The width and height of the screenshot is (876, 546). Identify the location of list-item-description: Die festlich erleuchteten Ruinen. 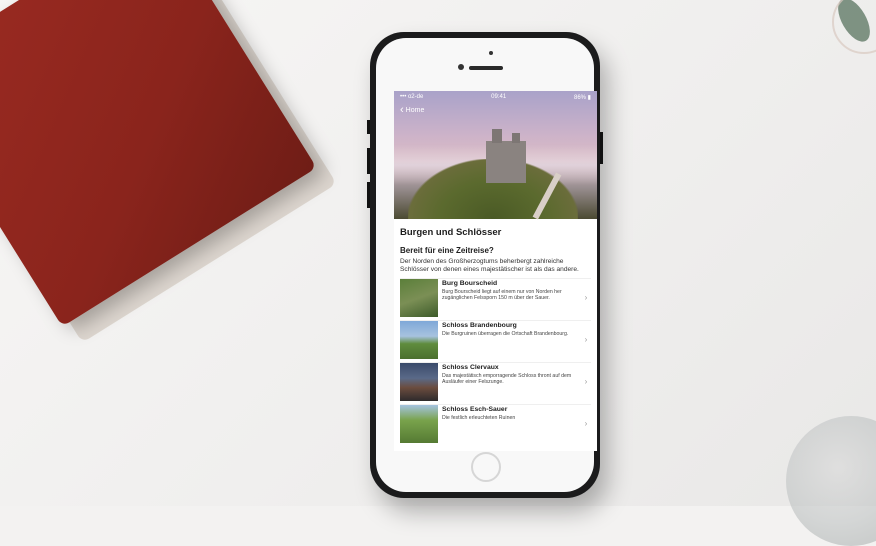
(479, 418).